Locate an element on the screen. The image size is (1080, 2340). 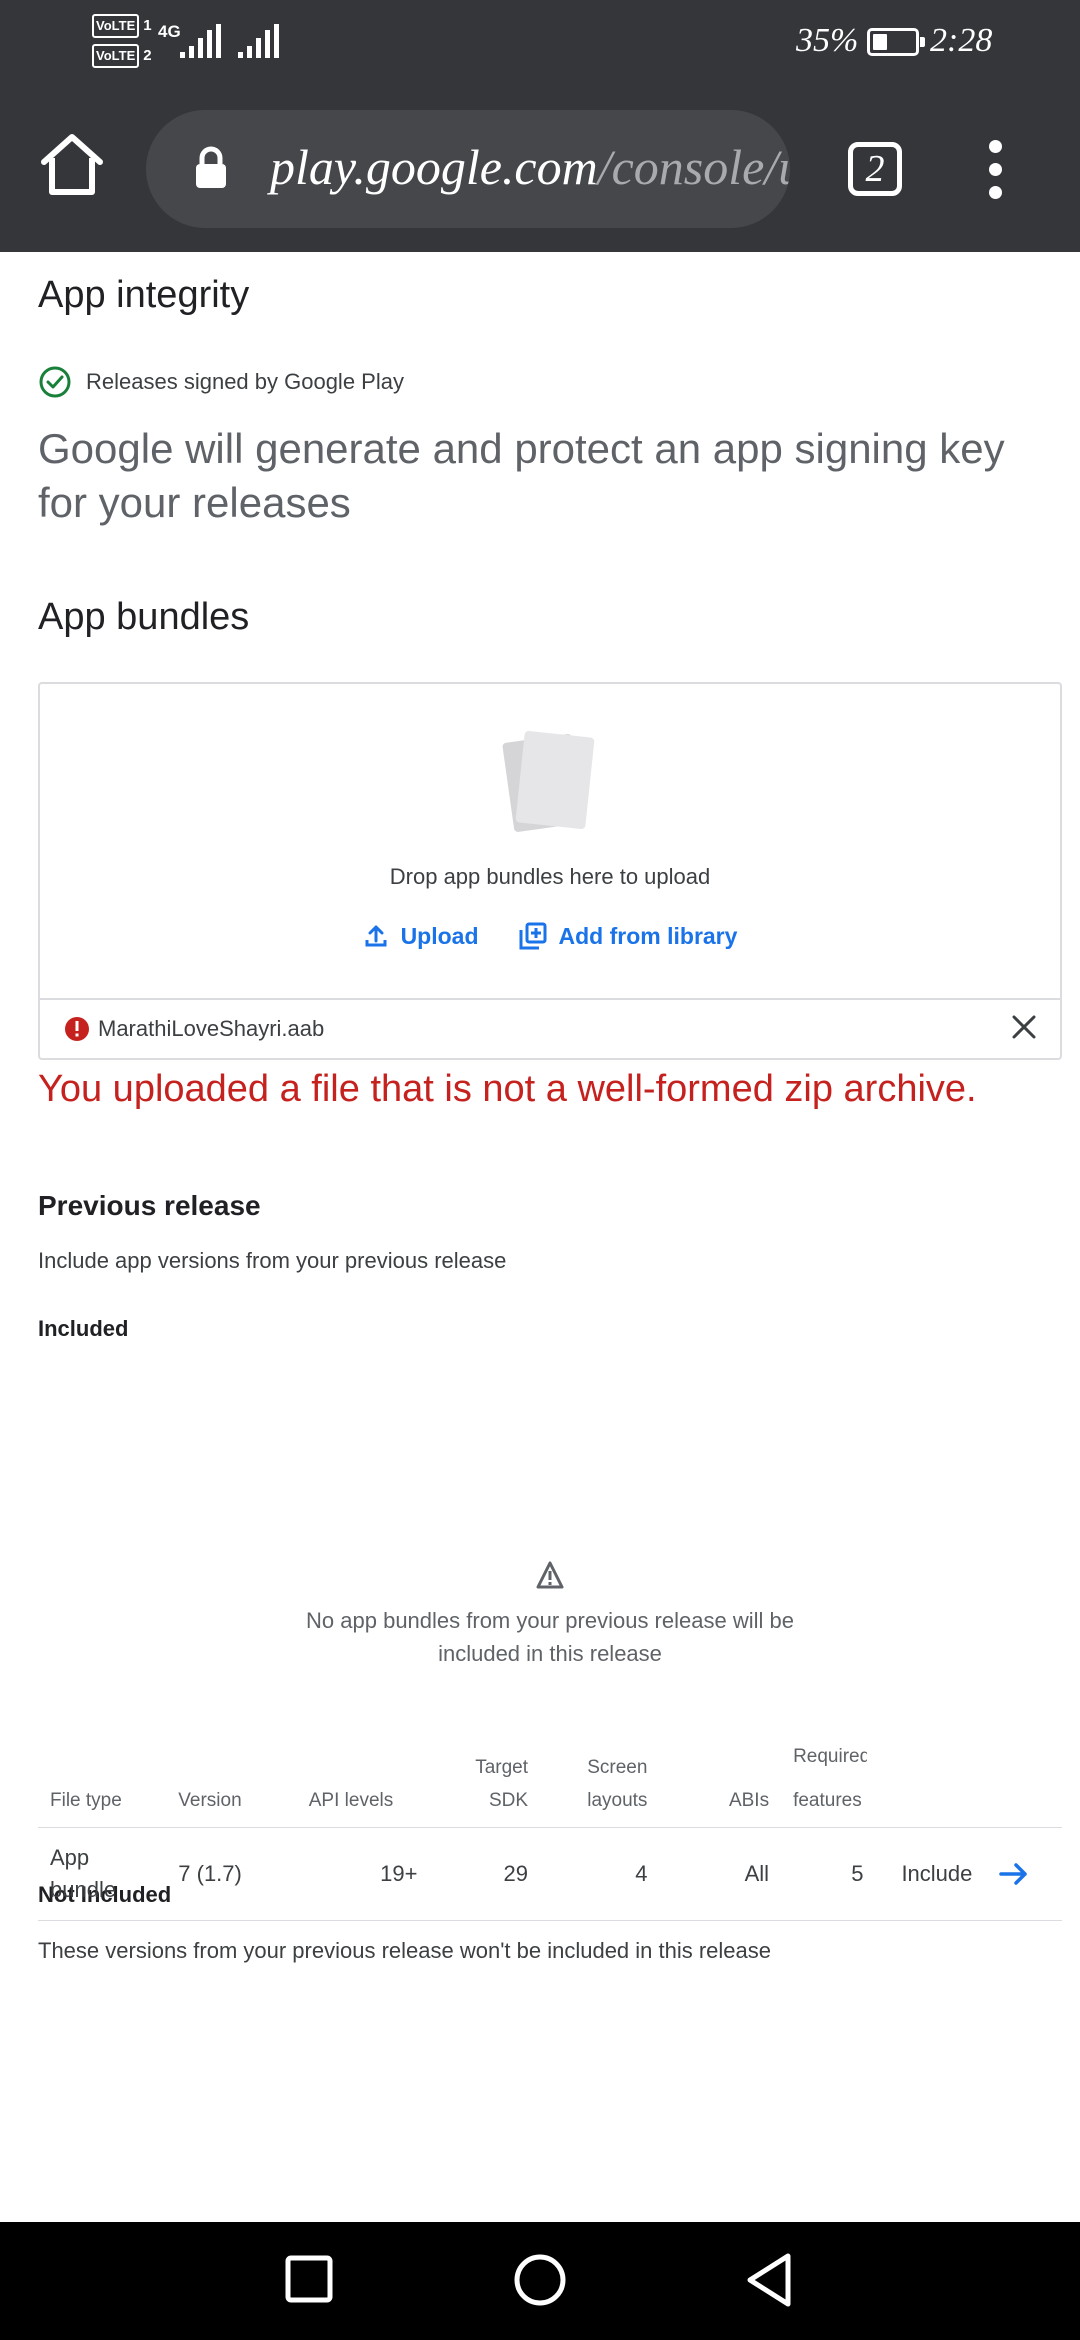
upload-label: Upload is located at coordinates (439, 935).